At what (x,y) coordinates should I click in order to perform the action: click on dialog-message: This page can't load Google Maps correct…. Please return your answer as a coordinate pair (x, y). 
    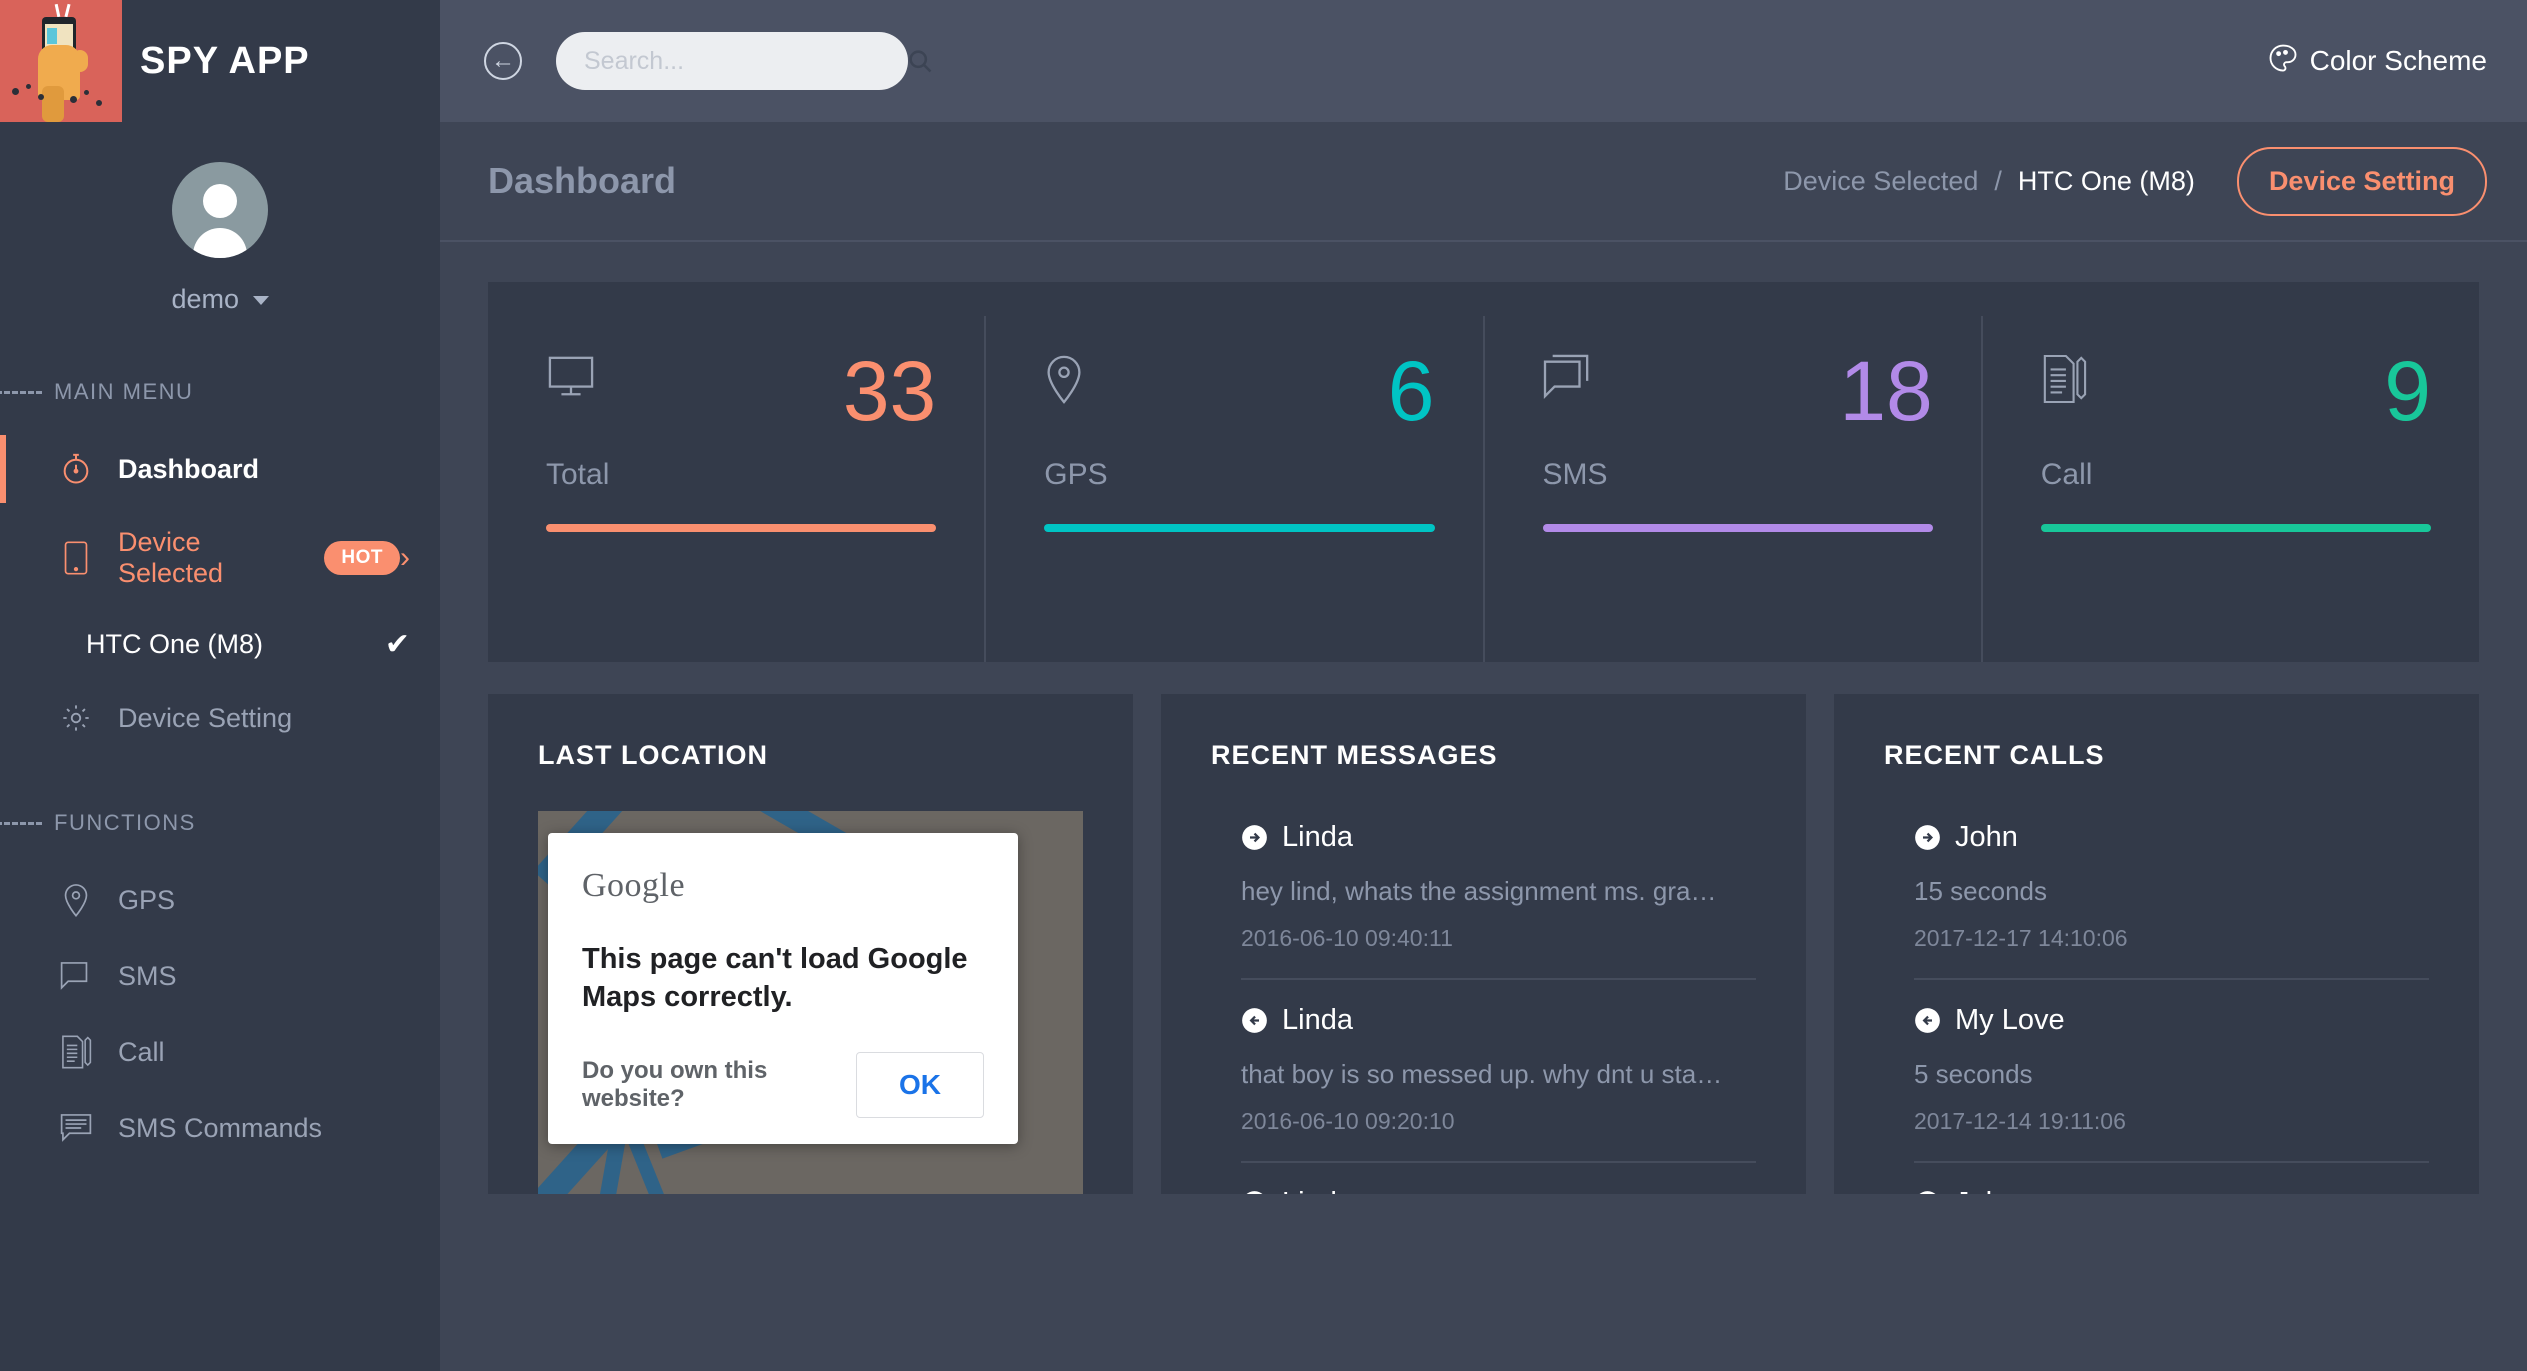
    Looking at the image, I should click on (775, 978).